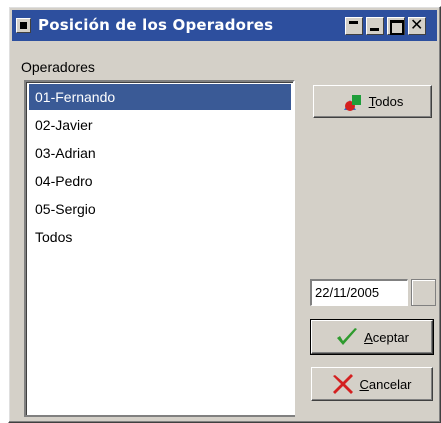  What do you see at coordinates (423, 292) in the screenshot?
I see `date-picker-button` at bounding box center [423, 292].